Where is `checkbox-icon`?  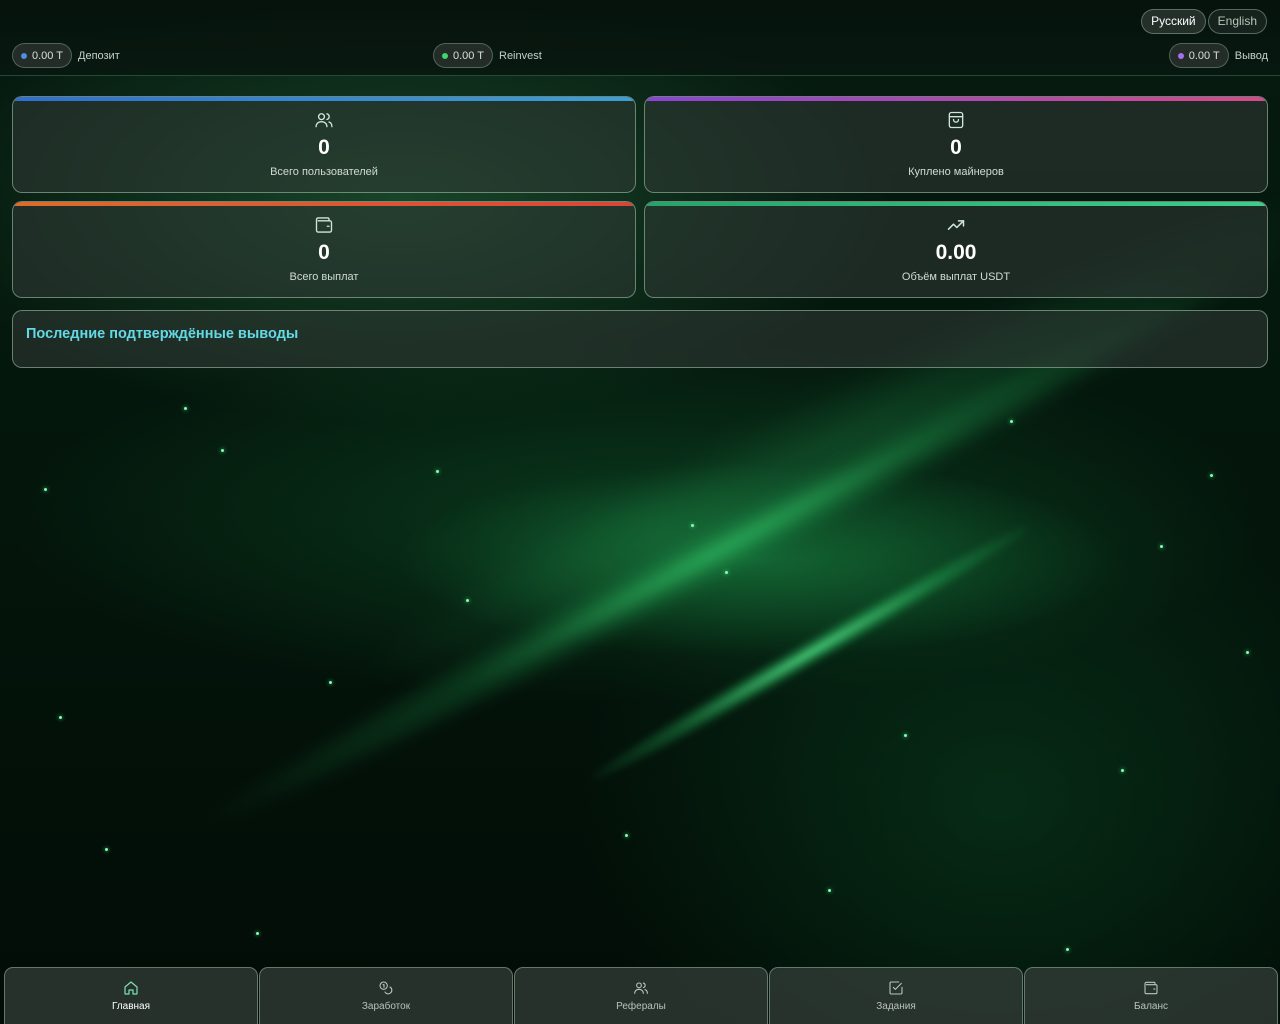
checkbox-icon is located at coordinates (896, 988).